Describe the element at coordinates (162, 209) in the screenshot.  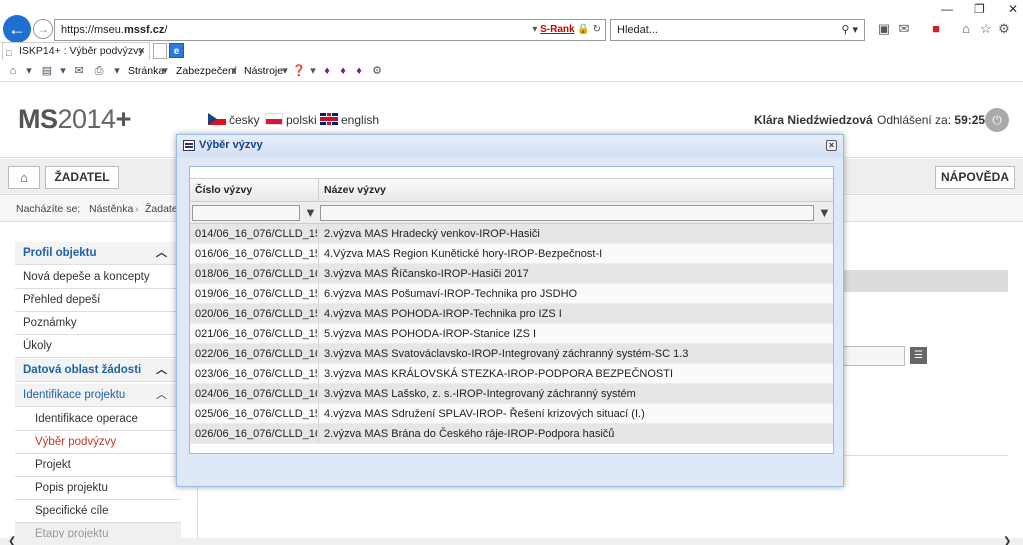
I see `breadcrumb-item-zadatel: Žadatel` at that location.